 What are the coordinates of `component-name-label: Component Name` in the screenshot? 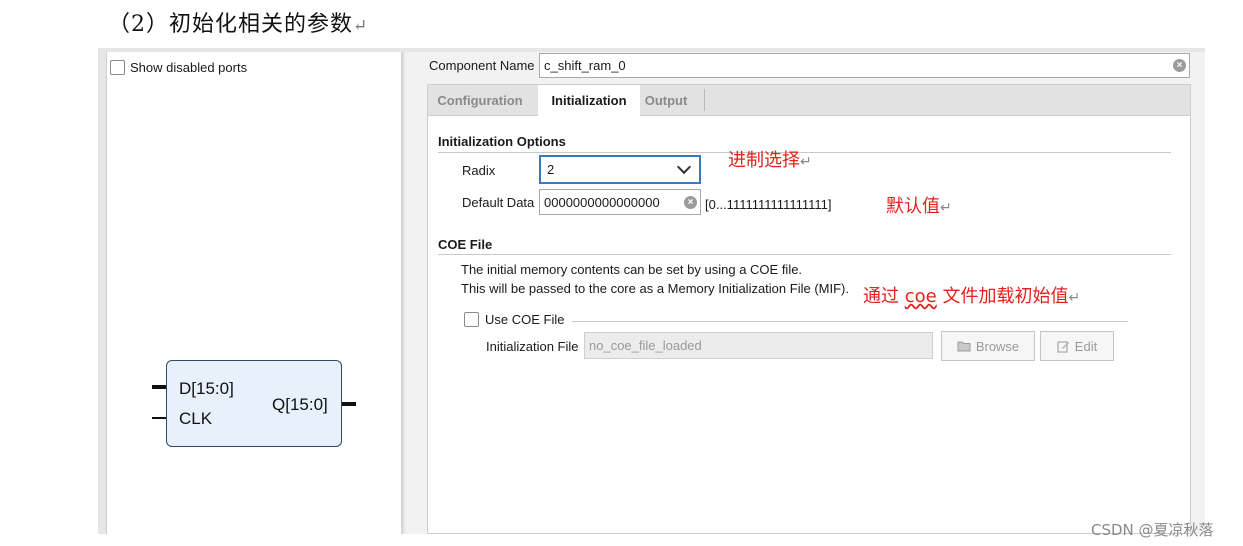 It's located at (482, 65).